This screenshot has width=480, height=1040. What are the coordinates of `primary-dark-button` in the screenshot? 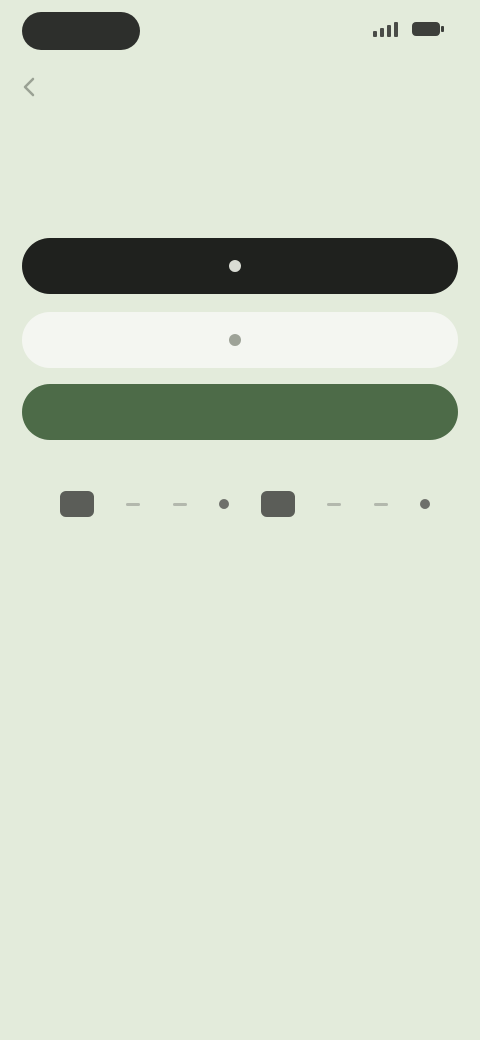 It's located at (240, 266).